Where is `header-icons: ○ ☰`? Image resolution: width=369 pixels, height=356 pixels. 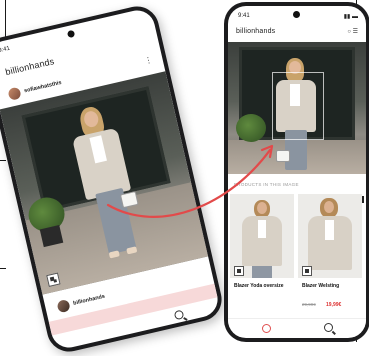
header-icons: ○ ☰ is located at coordinates (352, 31).